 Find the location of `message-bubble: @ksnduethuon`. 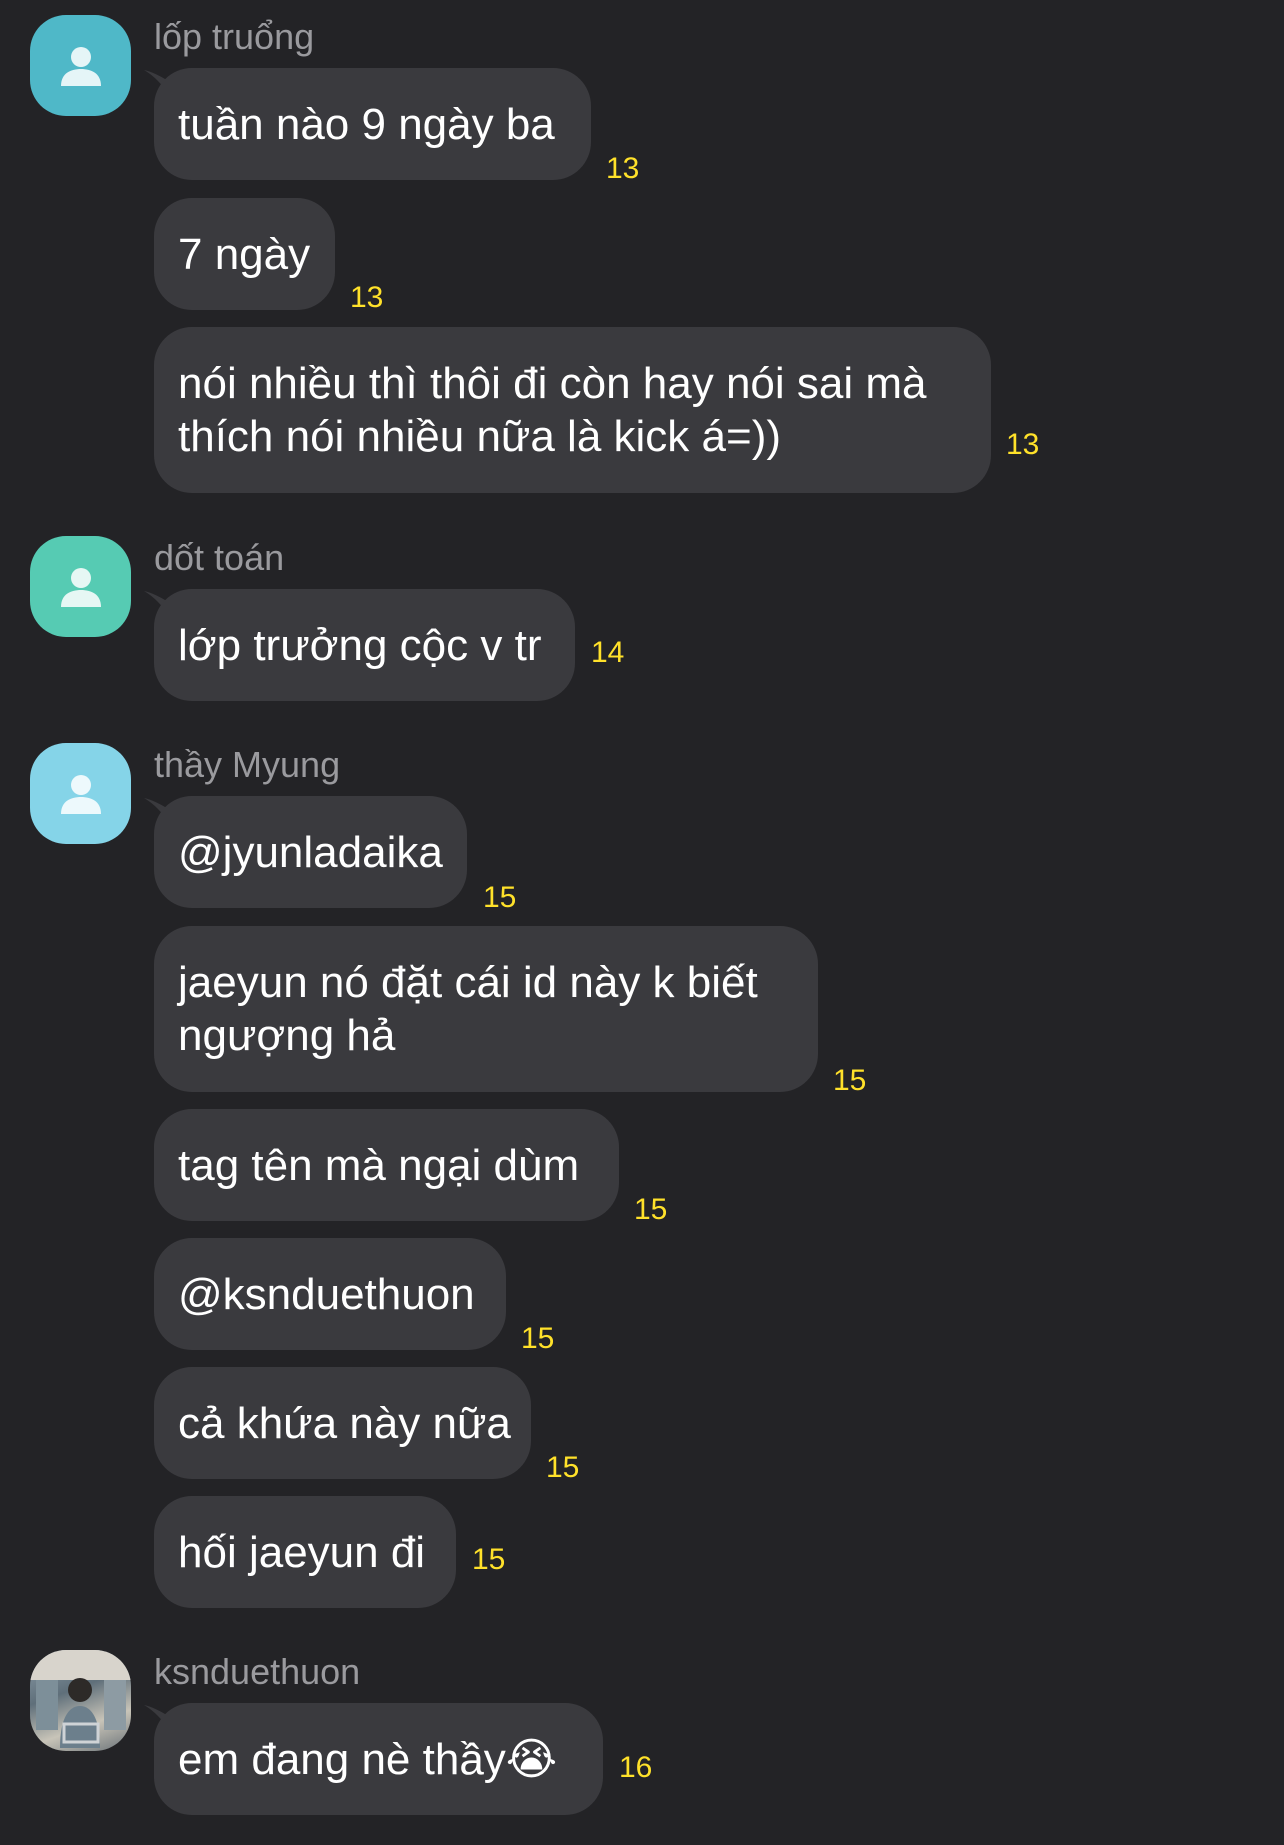

message-bubble: @ksnduethuon is located at coordinates (330, 1294).